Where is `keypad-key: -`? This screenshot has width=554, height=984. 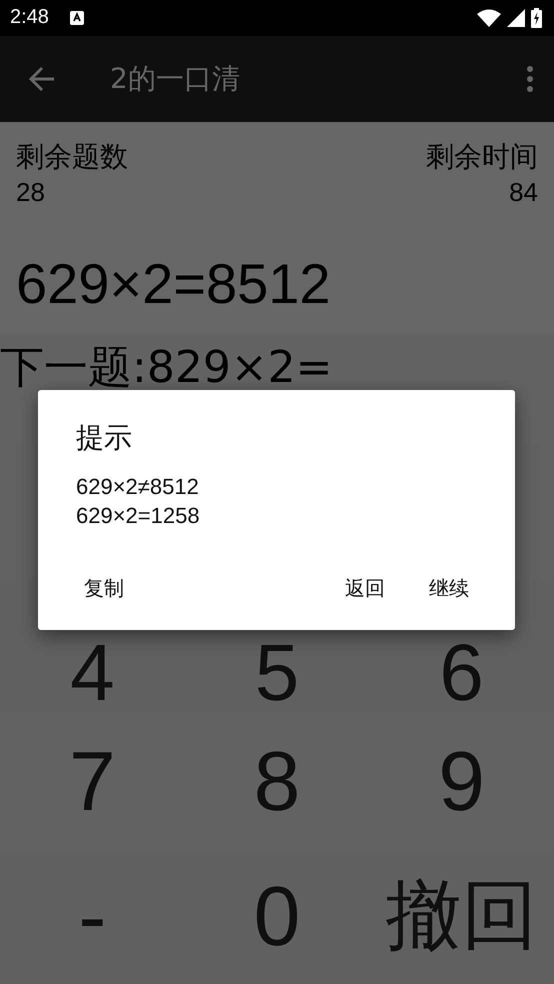 keypad-key: - is located at coordinates (92, 916).